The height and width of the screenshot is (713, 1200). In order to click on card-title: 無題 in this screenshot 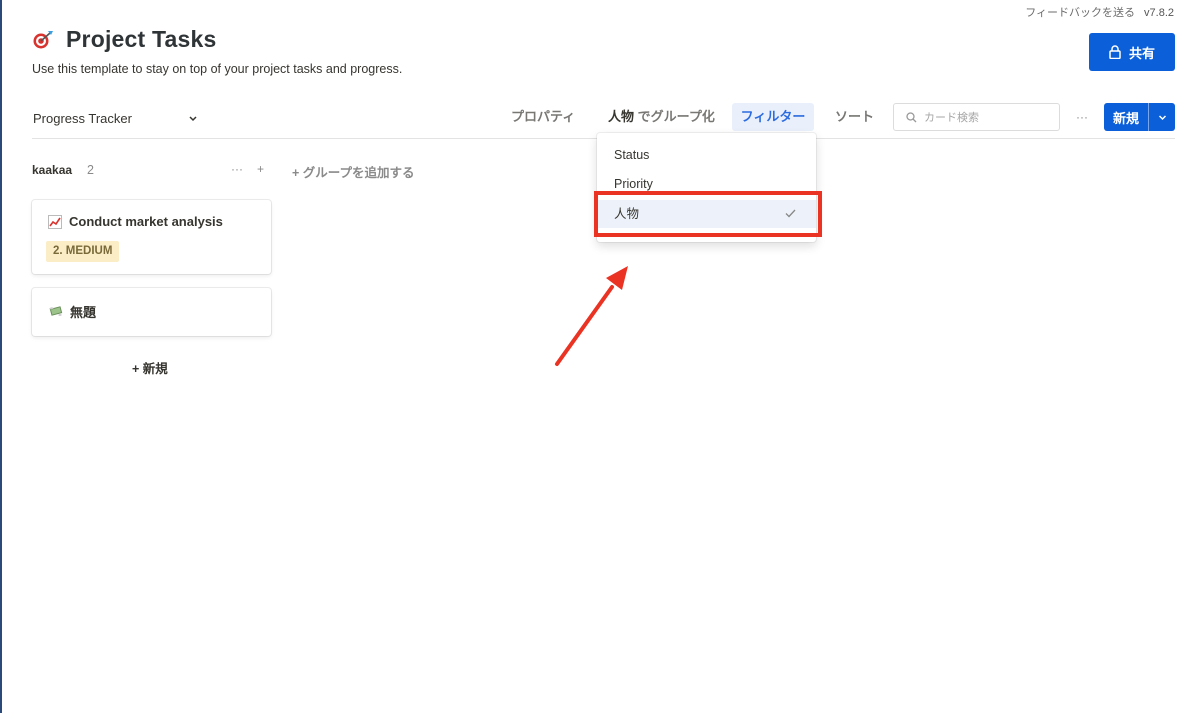, I will do `click(72, 311)`.